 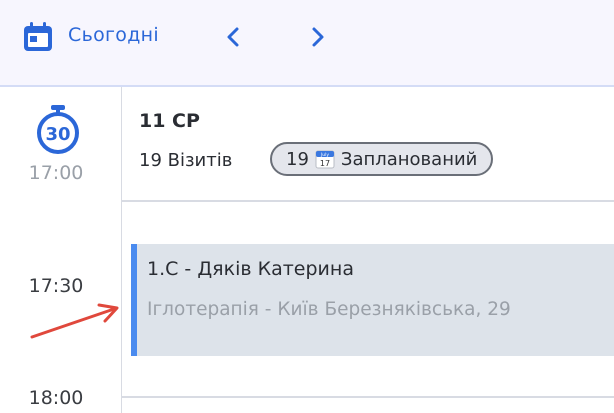 What do you see at coordinates (297, 159) in the screenshot?
I see `chip-count: 19` at bounding box center [297, 159].